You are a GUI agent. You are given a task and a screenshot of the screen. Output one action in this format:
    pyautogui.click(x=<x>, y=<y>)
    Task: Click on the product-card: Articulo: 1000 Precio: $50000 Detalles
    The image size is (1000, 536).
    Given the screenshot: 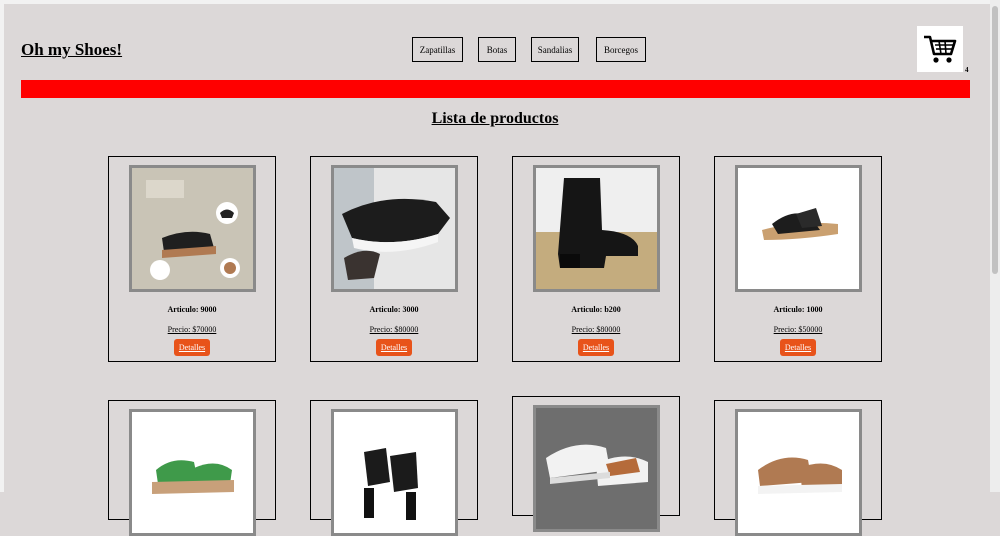 What is the action you would take?
    pyautogui.click(x=798, y=259)
    